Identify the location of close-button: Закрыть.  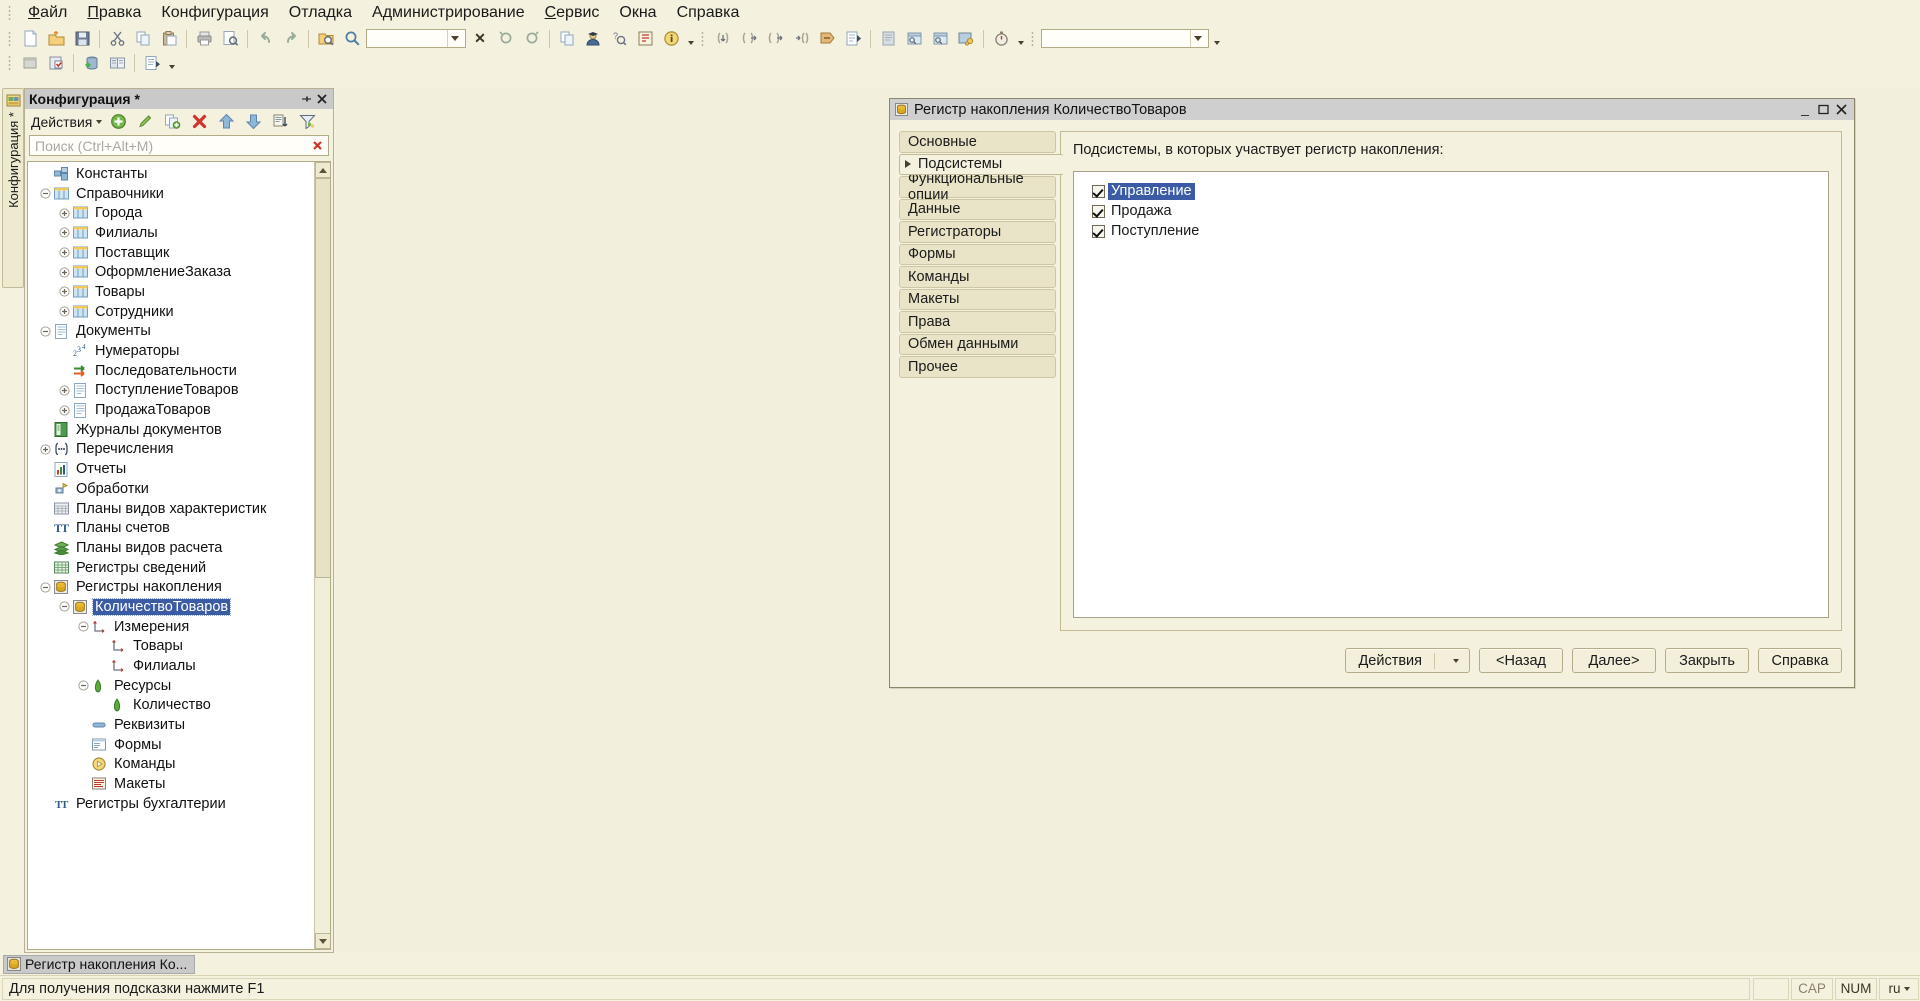
(1707, 660).